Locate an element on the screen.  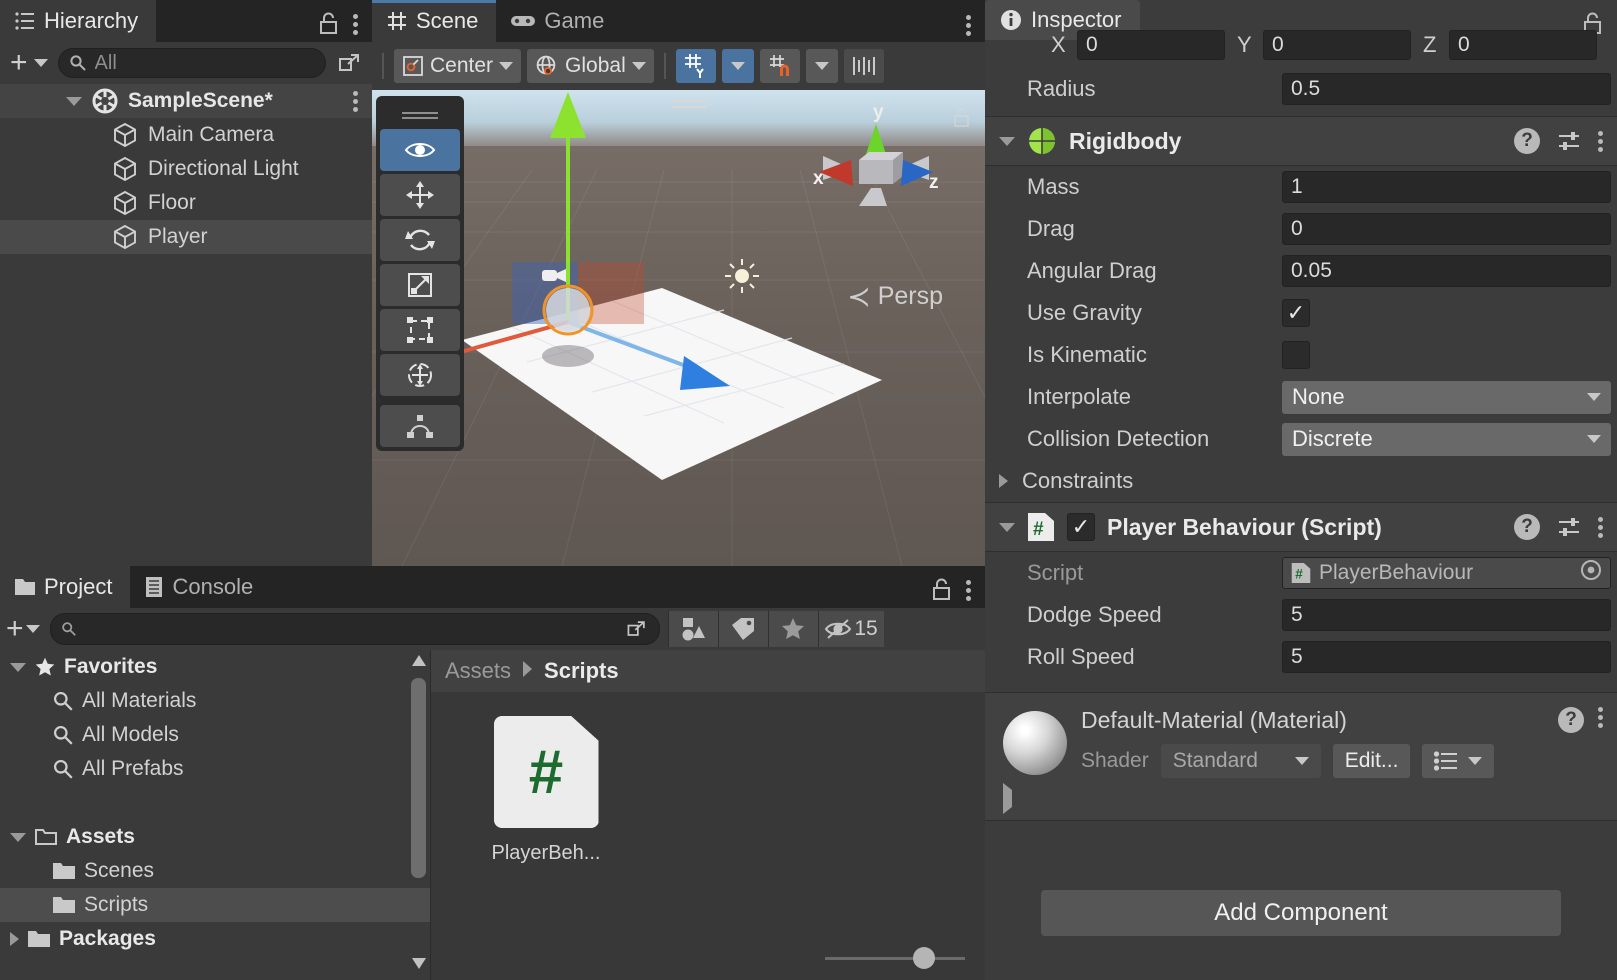
project-tree-scrollbar is located at coordinates (418, 811).